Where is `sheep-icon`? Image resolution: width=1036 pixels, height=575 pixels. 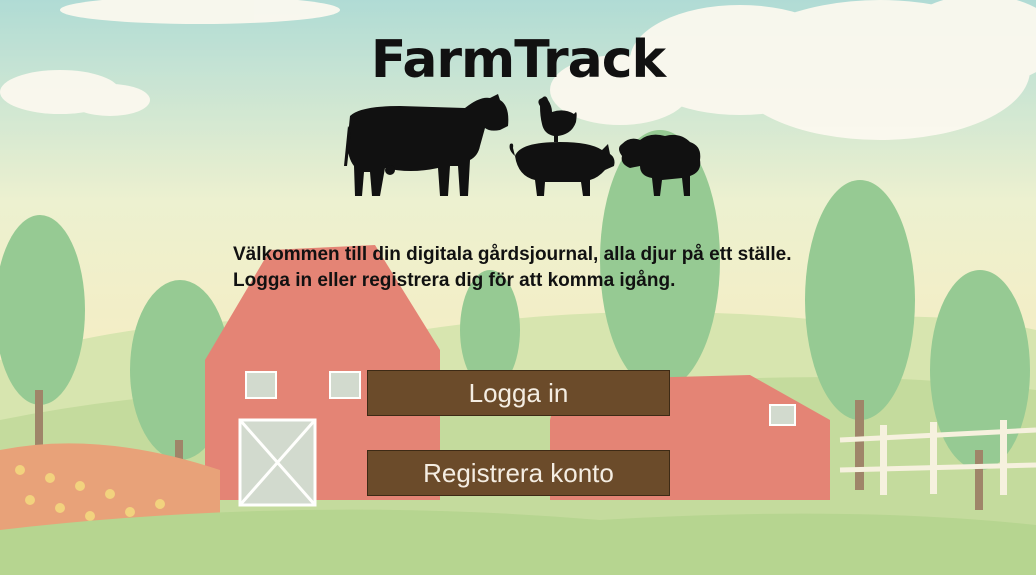
sheep-icon is located at coordinates (660, 165).